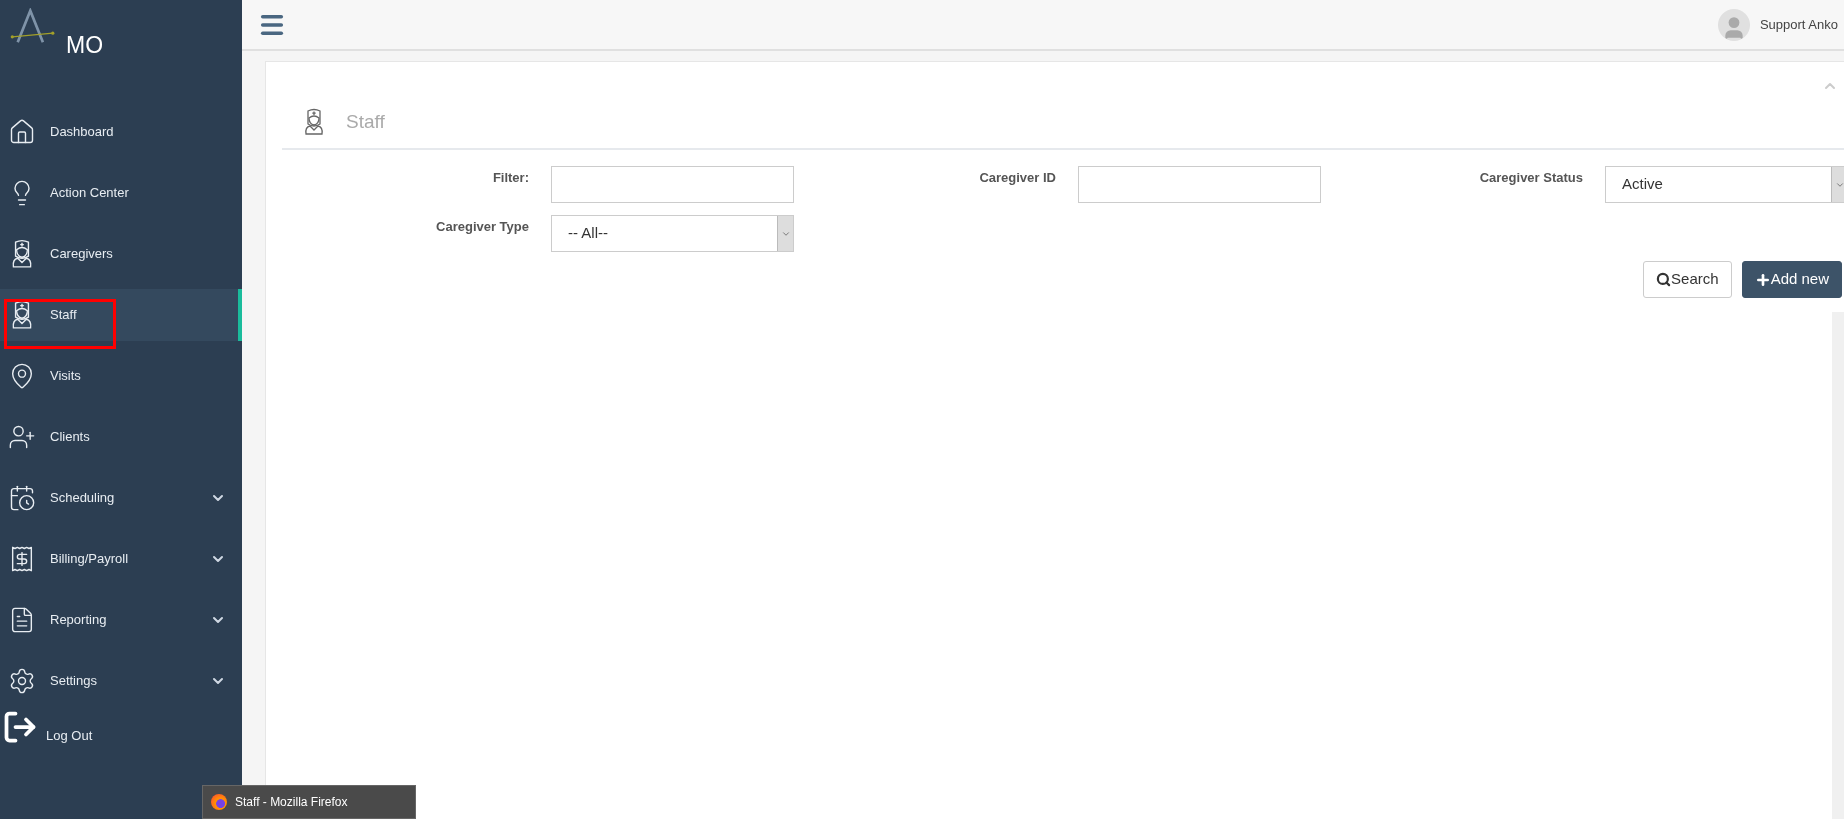 Image resolution: width=1844 pixels, height=819 pixels. What do you see at coordinates (121, 193) in the screenshot?
I see `sidebar-item: Action Center` at bounding box center [121, 193].